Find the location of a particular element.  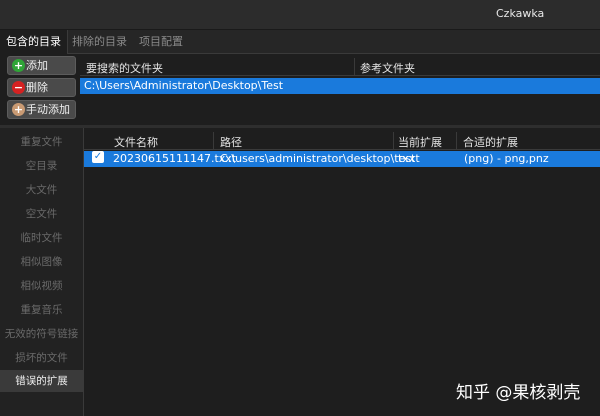

column-proper-extension: 合适的扩展 is located at coordinates (490, 142).